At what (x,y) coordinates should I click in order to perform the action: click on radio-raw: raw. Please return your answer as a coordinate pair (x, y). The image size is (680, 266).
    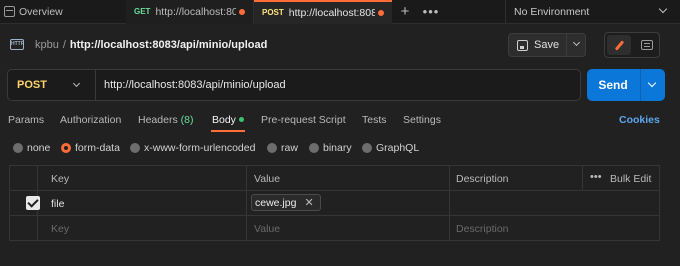
    Looking at the image, I should click on (282, 148).